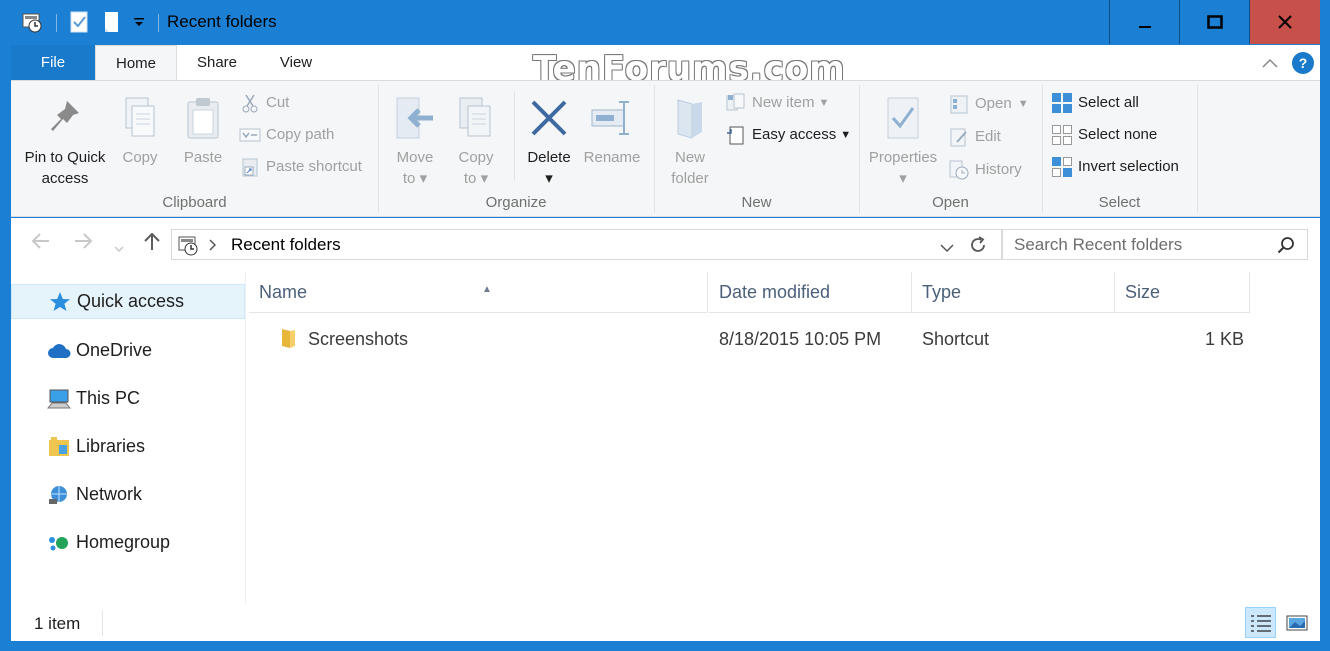  What do you see at coordinates (1108, 103) in the screenshot?
I see `select-all-label: Select all` at bounding box center [1108, 103].